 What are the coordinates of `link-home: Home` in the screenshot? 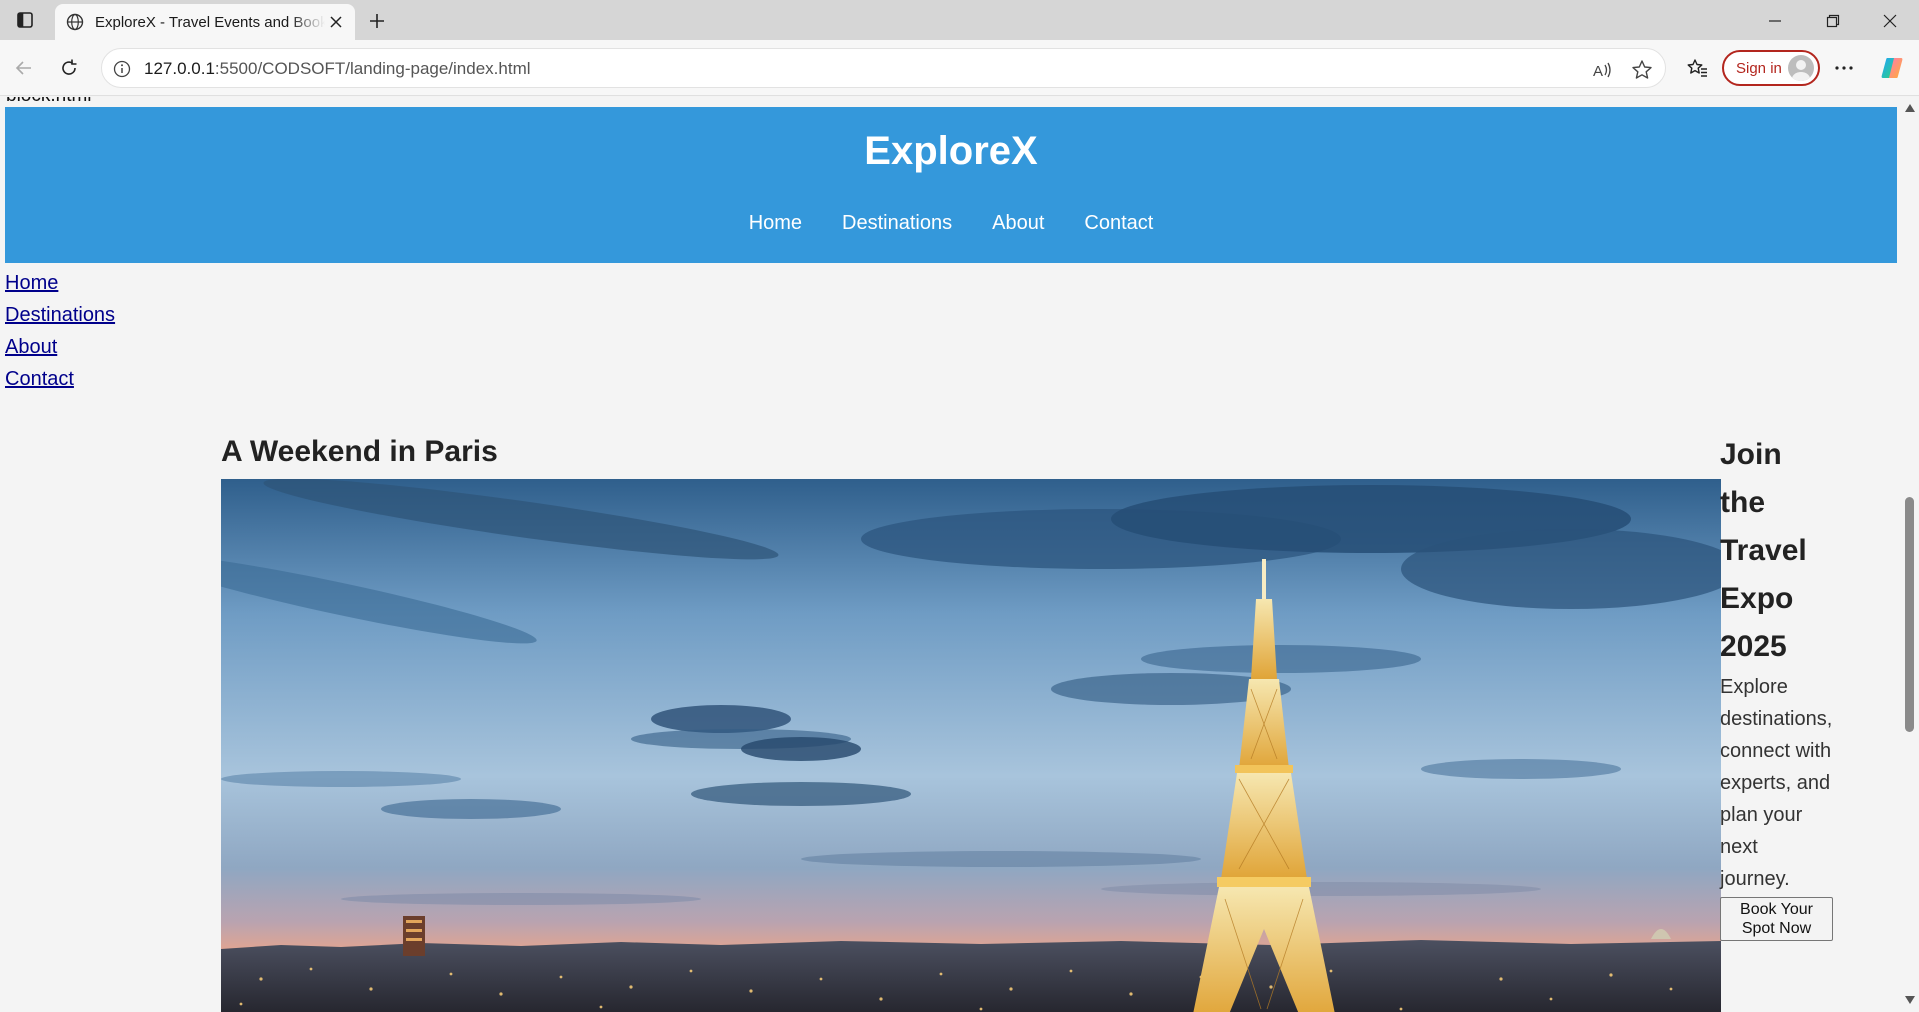 It's located at (31, 283).